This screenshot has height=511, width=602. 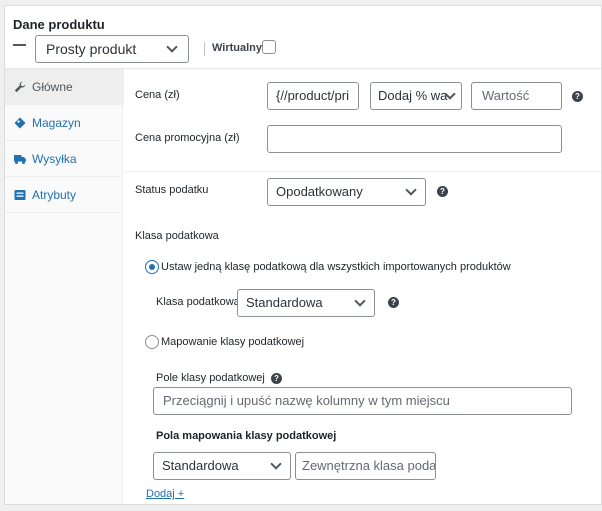 I want to click on price-modifier-select: Dodaj % wa, so click(x=416, y=96).